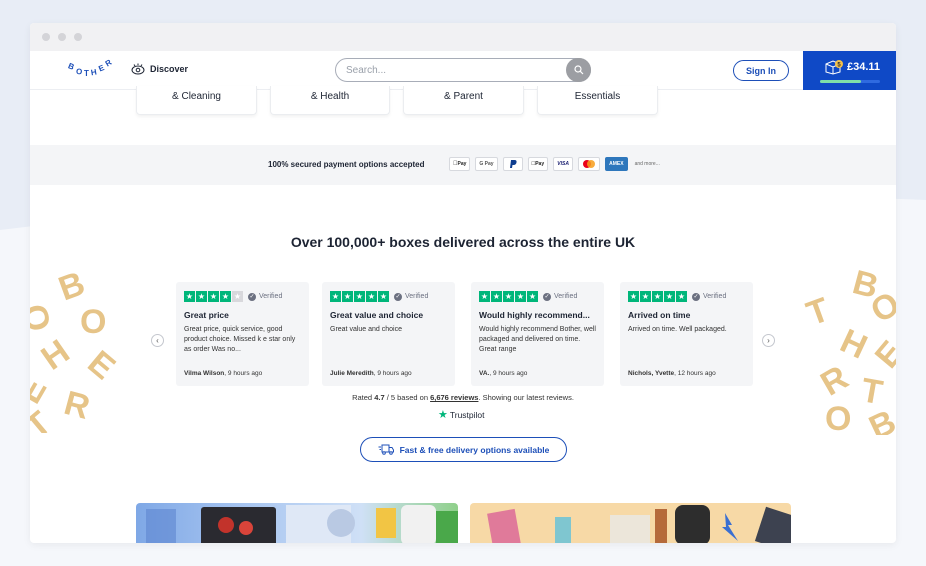 The image size is (926, 566). I want to click on review-author-name: Julie Meredith, so click(352, 373).